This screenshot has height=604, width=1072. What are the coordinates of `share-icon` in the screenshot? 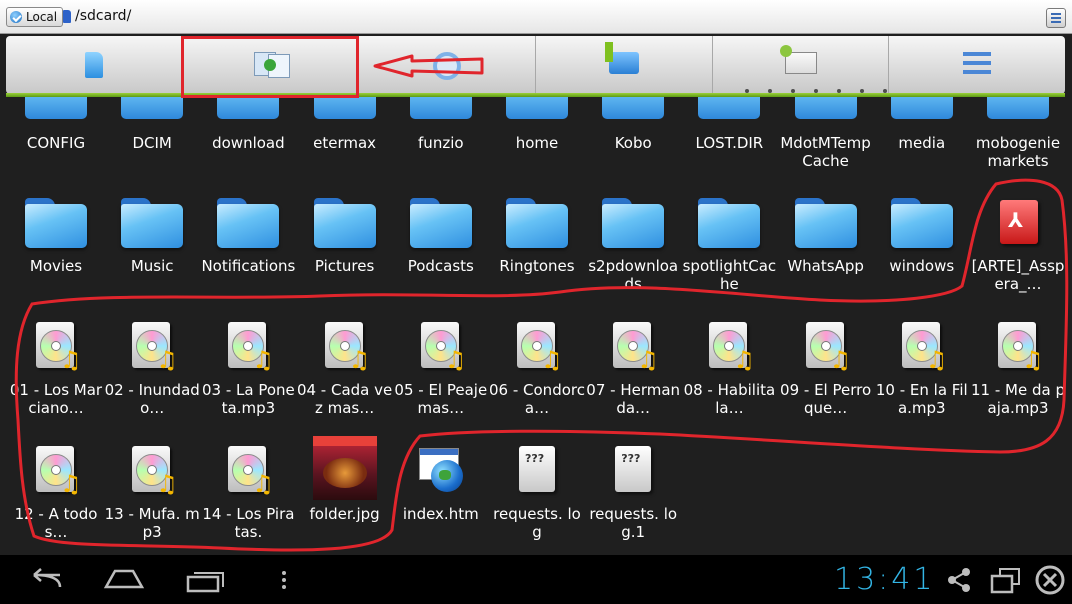 It's located at (959, 580).